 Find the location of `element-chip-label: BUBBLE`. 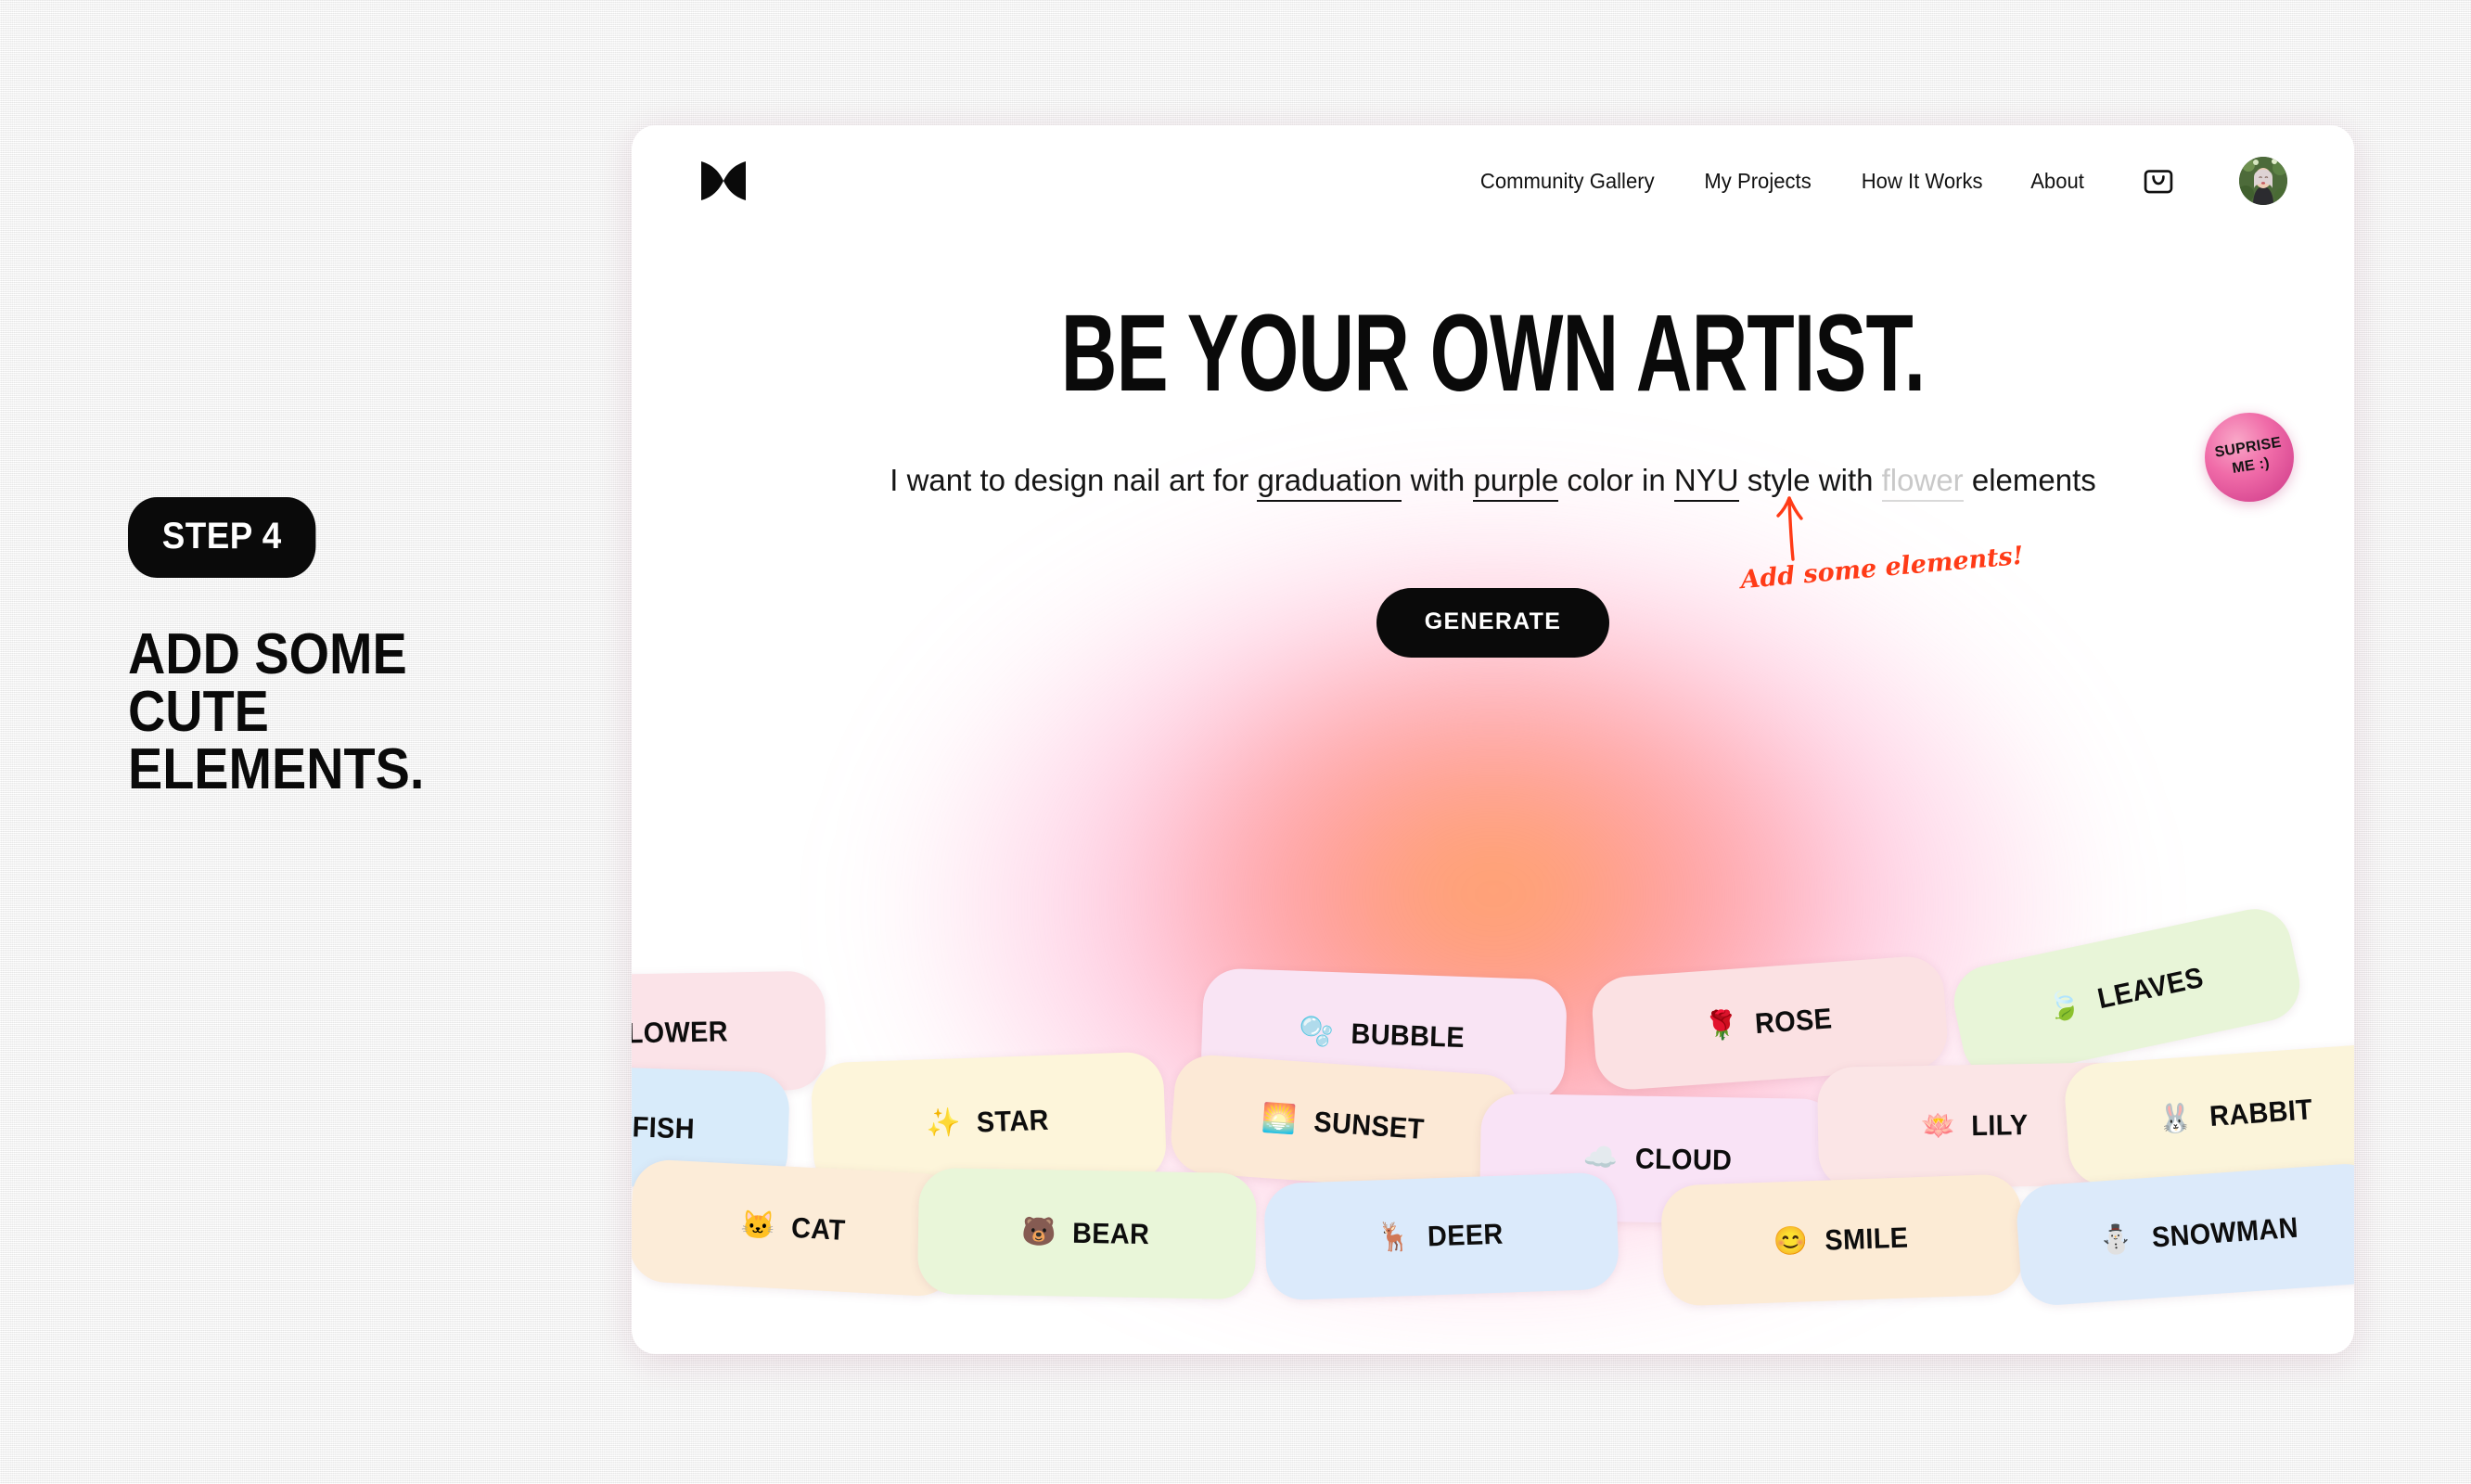

element-chip-label: BUBBLE is located at coordinates (1408, 1036).